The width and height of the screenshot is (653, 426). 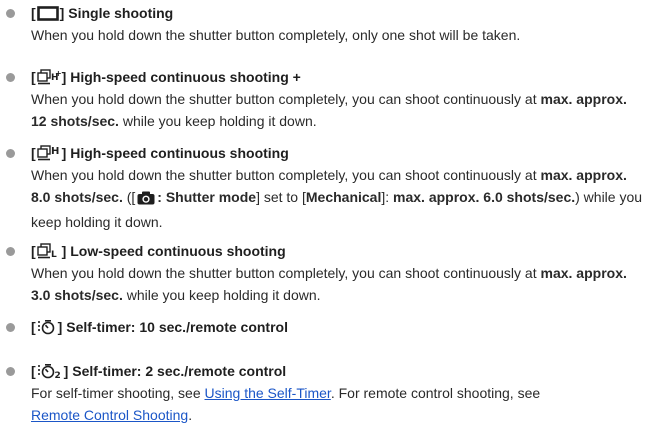 I want to click on item-title-text: High-speed continuous shooting, so click(x=179, y=153).